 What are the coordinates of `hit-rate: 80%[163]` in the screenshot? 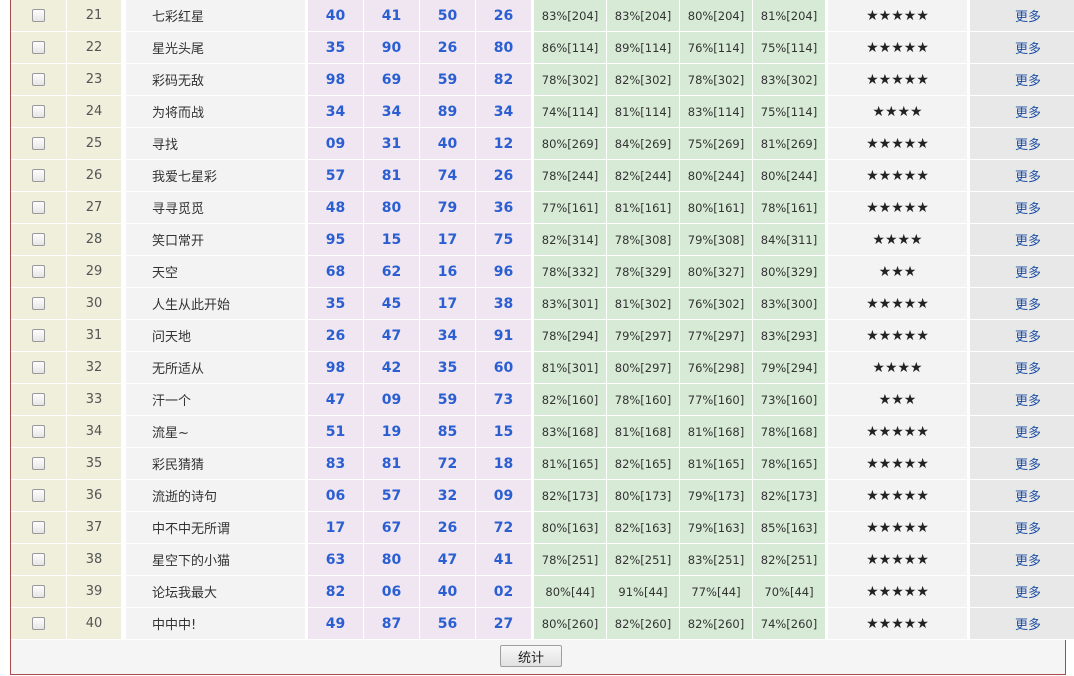 It's located at (570, 528).